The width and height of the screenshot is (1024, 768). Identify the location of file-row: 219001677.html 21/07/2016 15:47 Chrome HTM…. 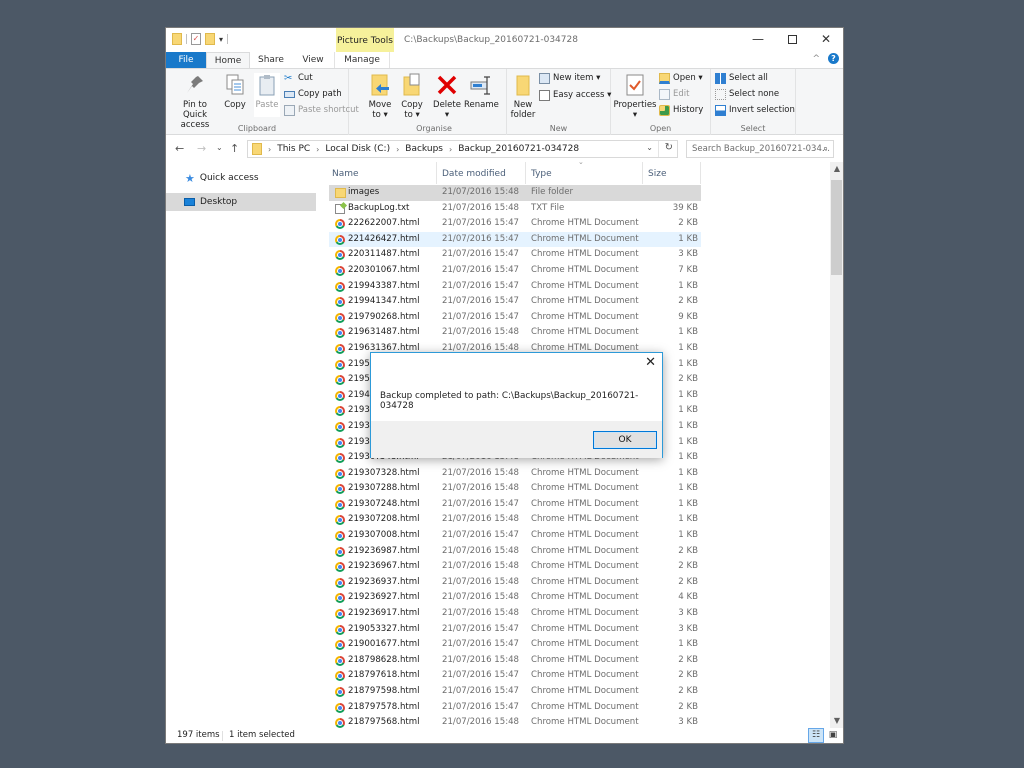
(515, 645).